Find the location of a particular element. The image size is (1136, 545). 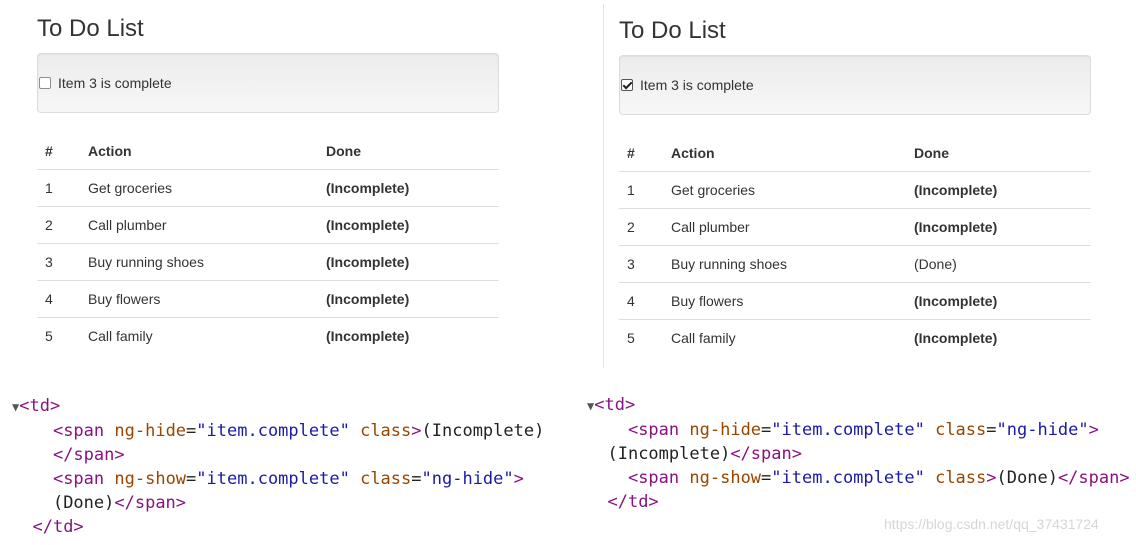

row-status: (Done) is located at coordinates (998, 263).